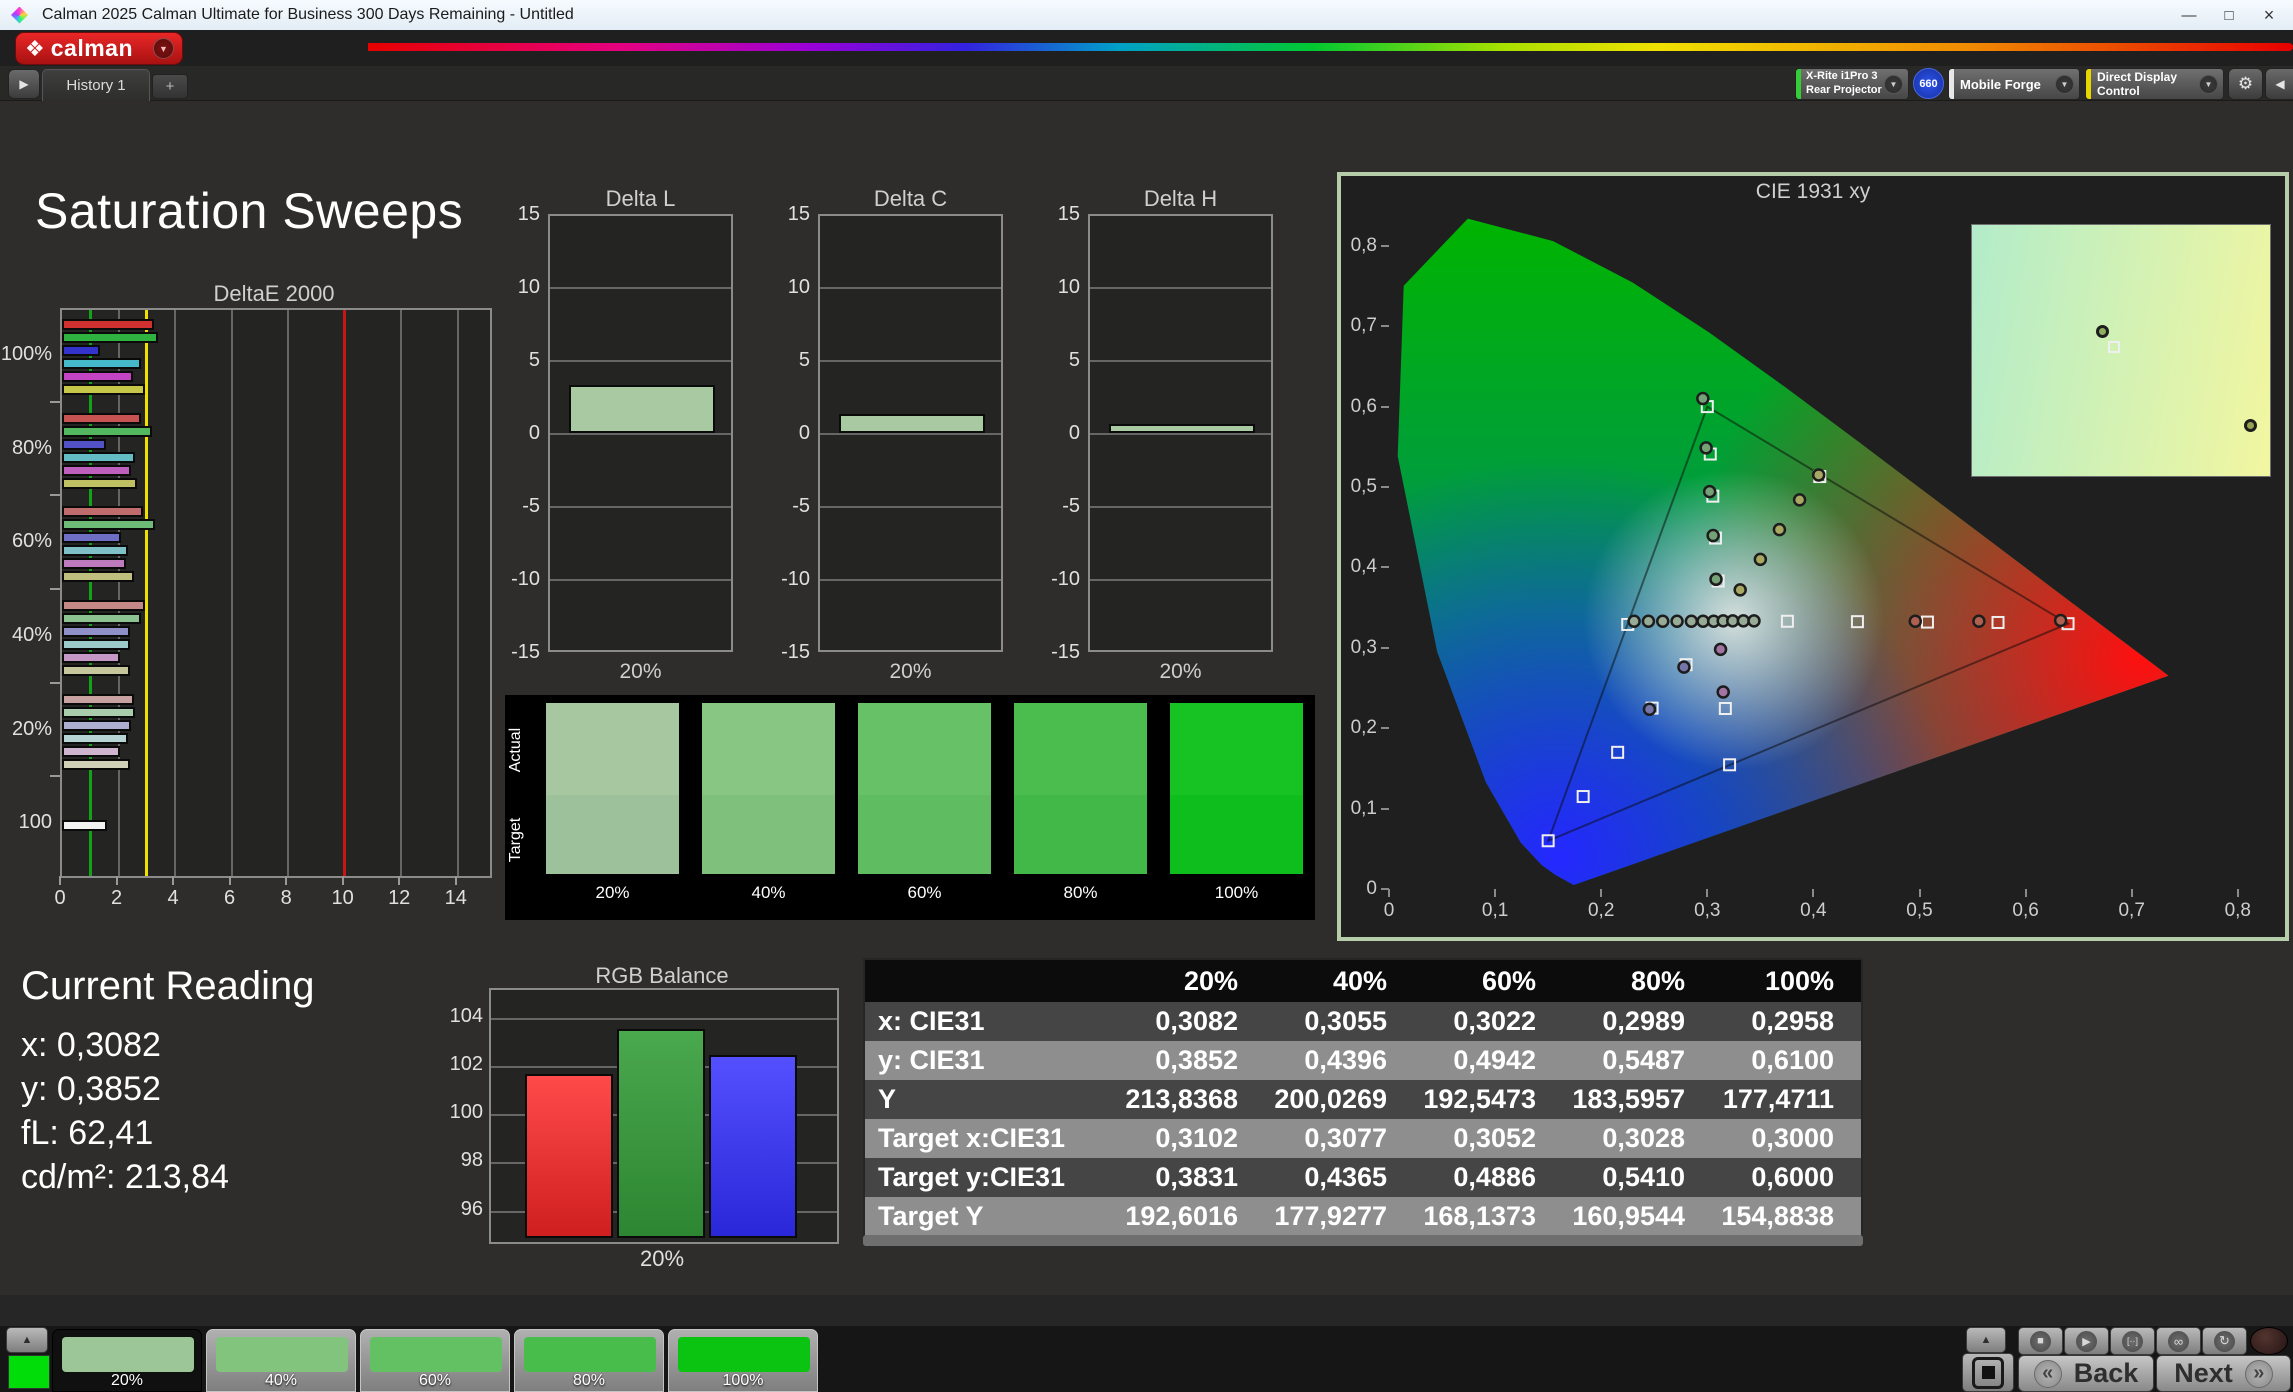  Describe the element at coordinates (1363, 486) in the screenshot. I see `cie-y-tick-label: 0,5` at that location.